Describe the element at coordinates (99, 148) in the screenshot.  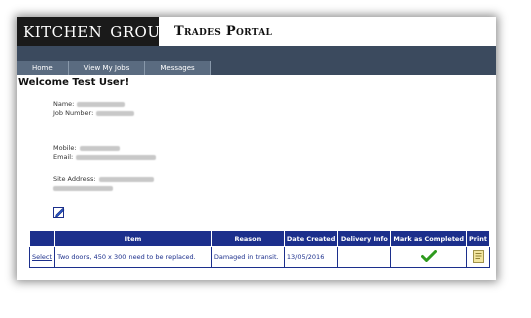
I see `mobile-value-redacted` at that location.